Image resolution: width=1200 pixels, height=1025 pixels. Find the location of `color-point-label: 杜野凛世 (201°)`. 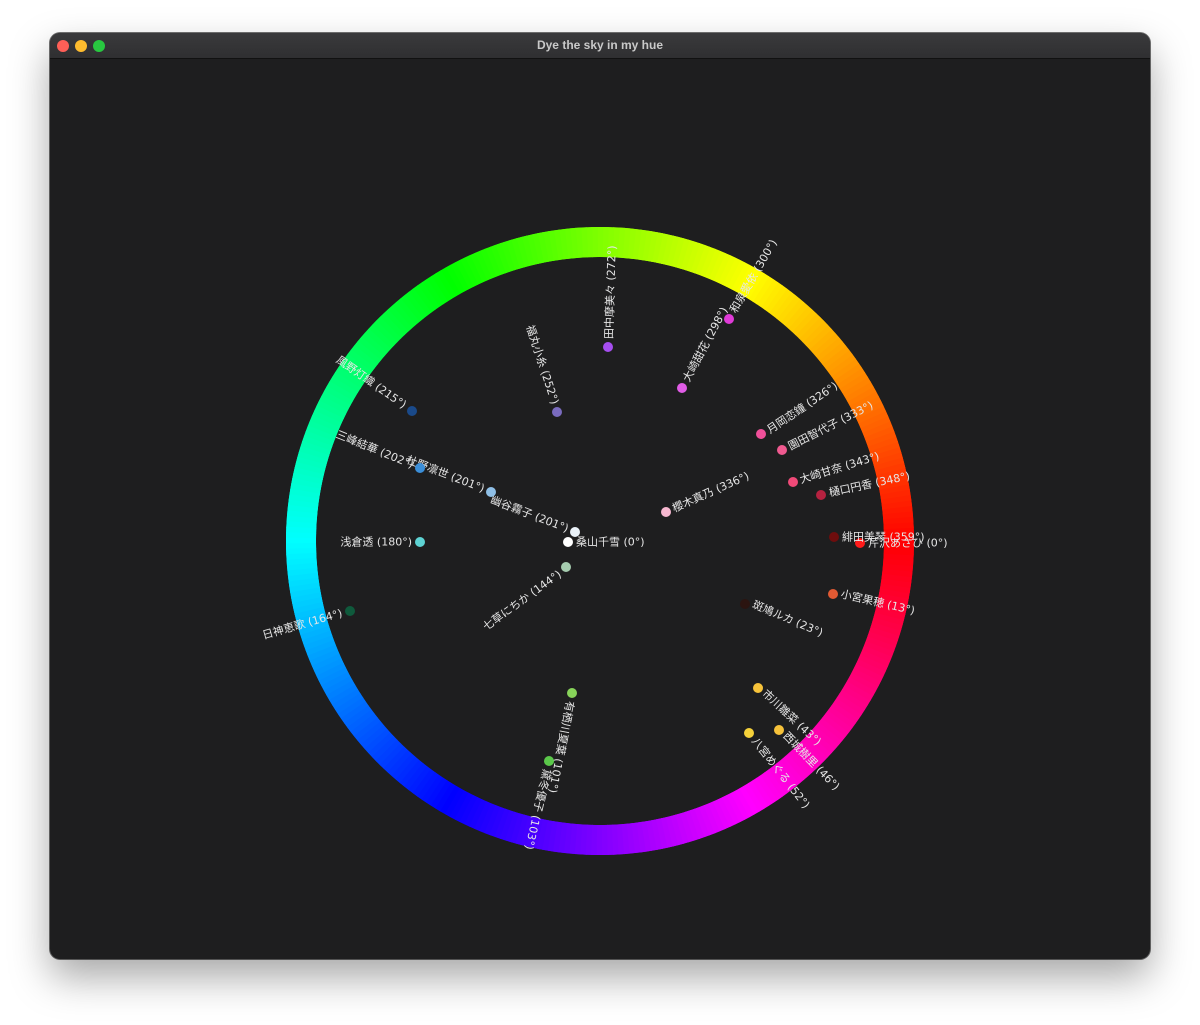

color-point-label: 杜野凛世 (201°) is located at coordinates (446, 473).